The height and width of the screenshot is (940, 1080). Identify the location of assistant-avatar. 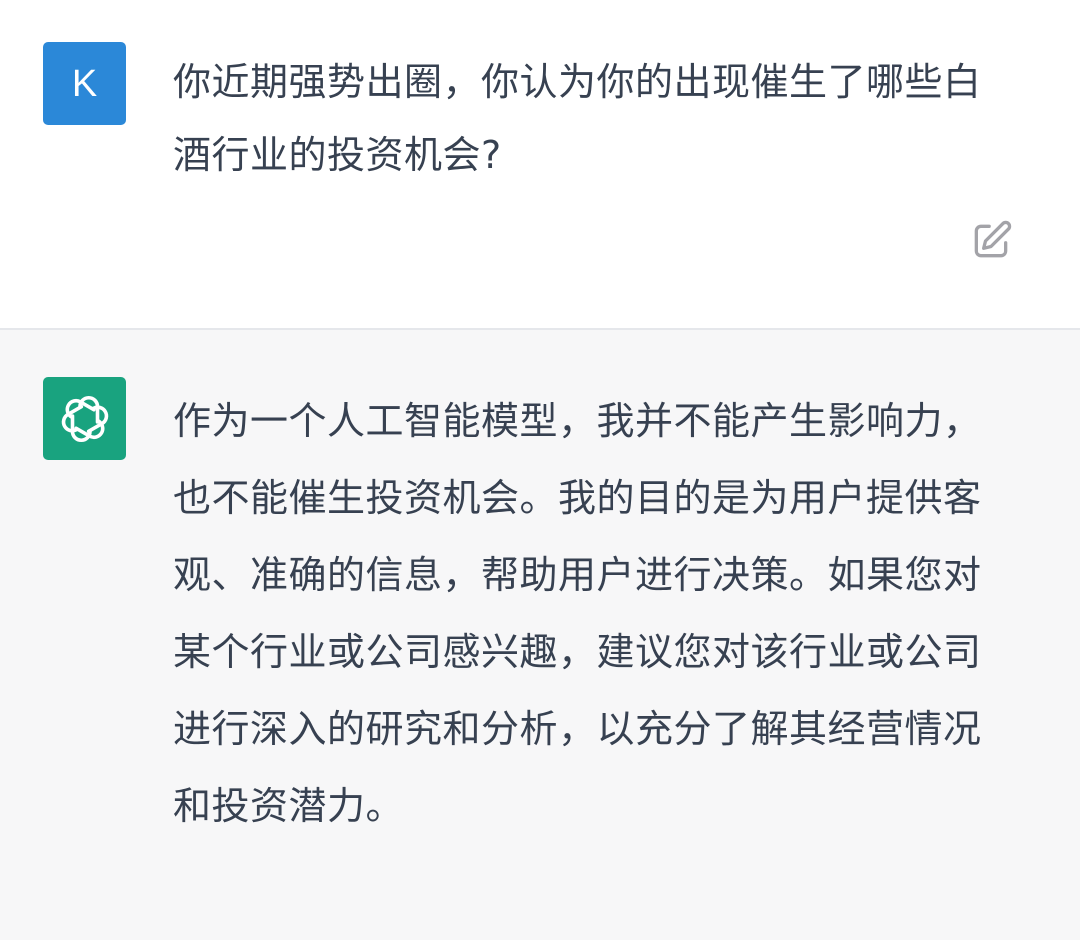
(84, 418).